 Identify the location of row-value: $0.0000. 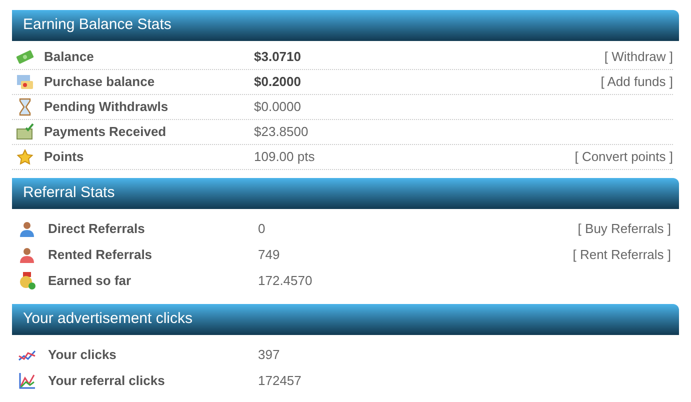
(277, 107).